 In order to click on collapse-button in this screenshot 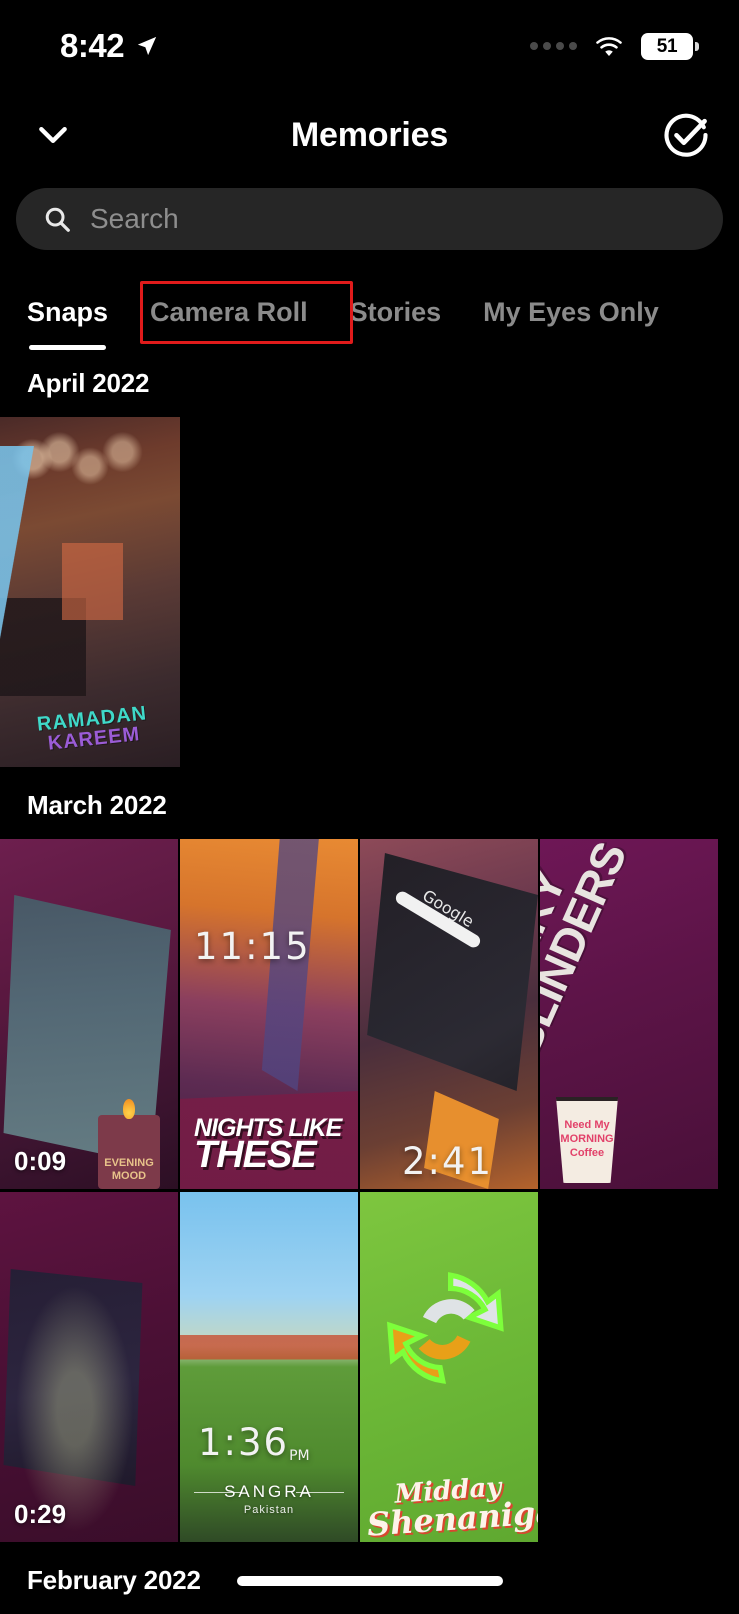, I will do `click(53, 135)`.